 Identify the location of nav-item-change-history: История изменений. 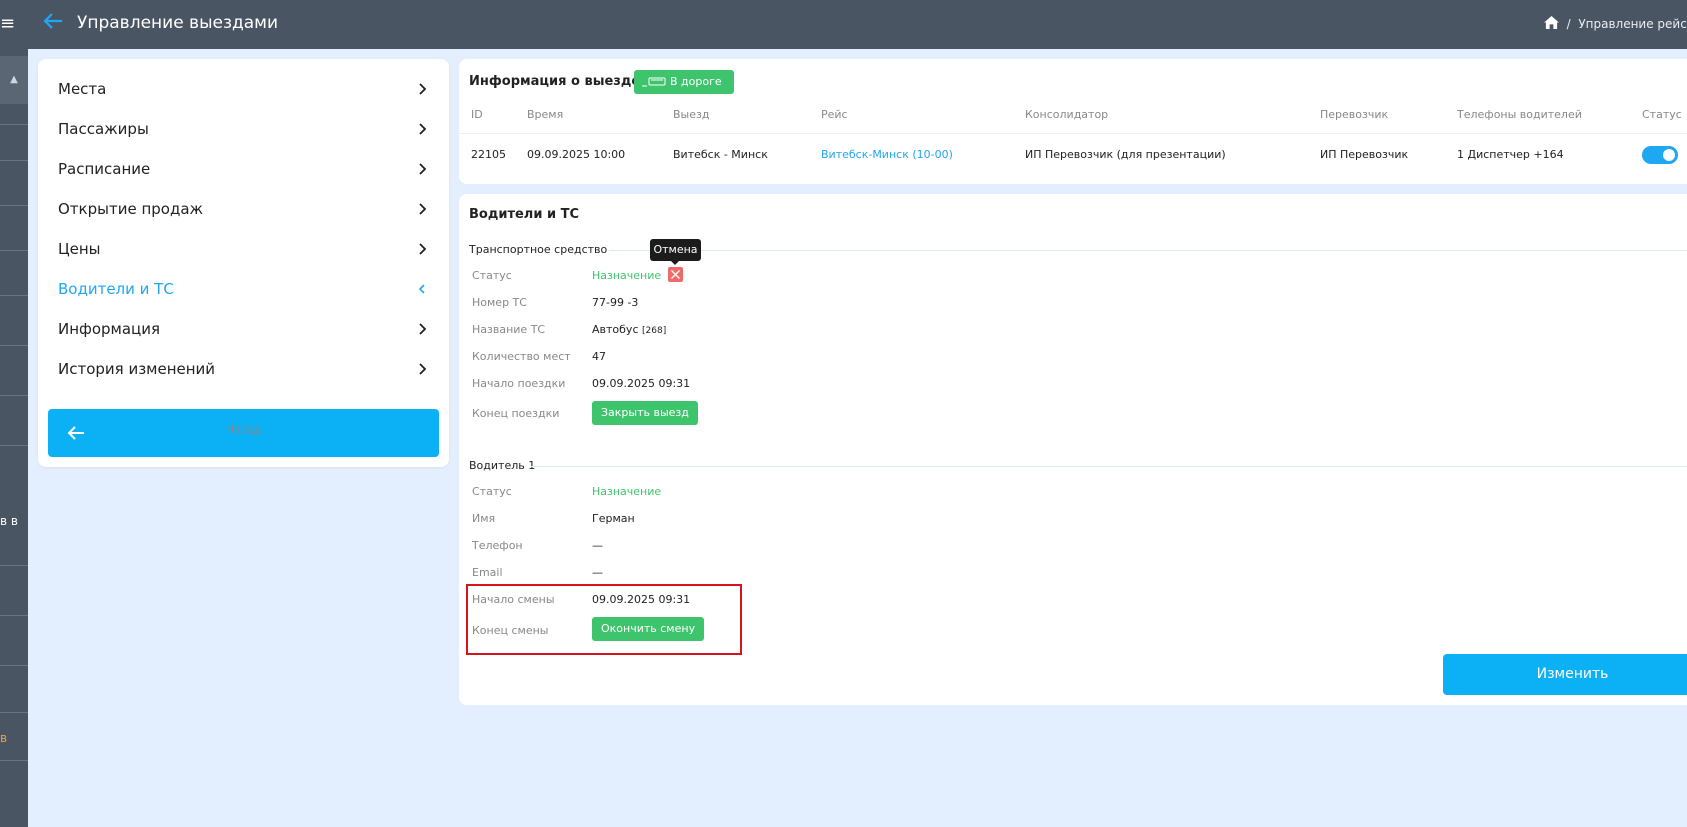
(243, 369).